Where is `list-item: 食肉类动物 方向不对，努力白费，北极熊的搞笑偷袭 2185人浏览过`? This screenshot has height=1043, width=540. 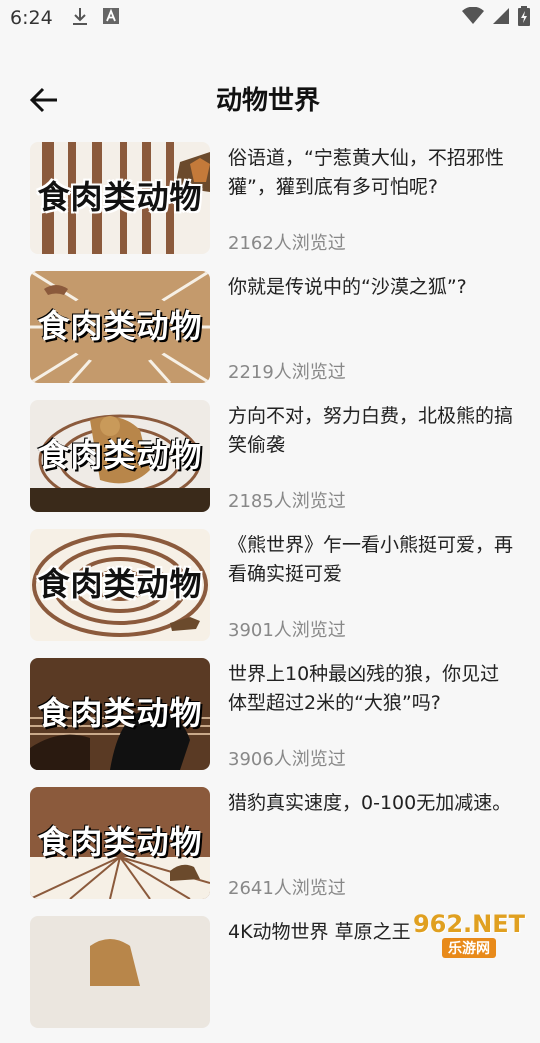
list-item: 食肉类动物 方向不对，努力白费，北极熊的搞笑偷袭 2185人浏览过 is located at coordinates (270, 462).